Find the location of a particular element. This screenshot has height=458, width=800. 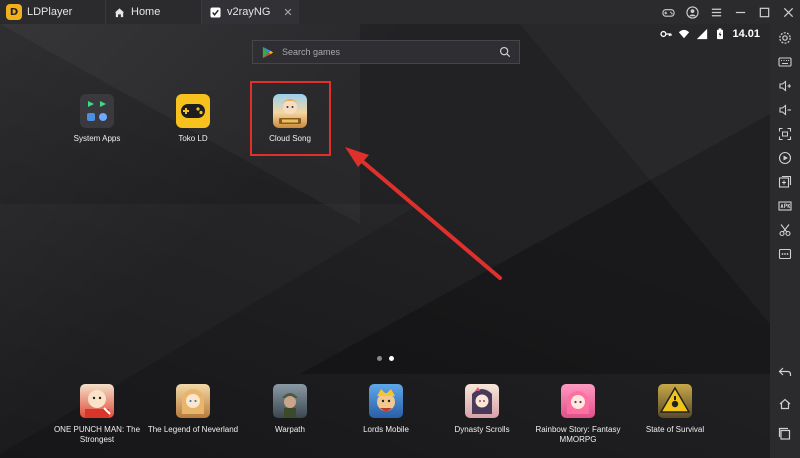

search-bar is located at coordinates (386, 52).